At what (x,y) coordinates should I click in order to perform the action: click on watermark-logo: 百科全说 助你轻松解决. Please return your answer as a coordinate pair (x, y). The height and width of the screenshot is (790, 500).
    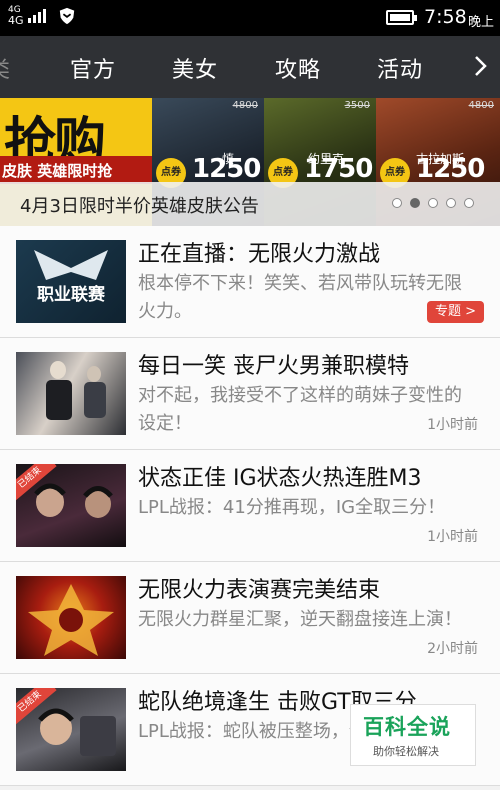
    Looking at the image, I should click on (413, 735).